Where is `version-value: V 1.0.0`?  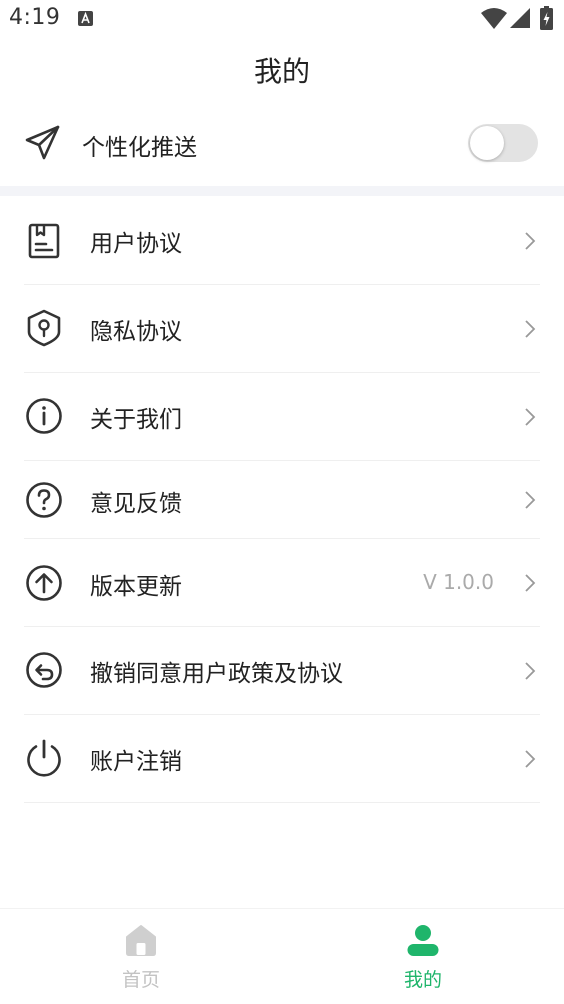 version-value: V 1.0.0 is located at coordinates (458, 582).